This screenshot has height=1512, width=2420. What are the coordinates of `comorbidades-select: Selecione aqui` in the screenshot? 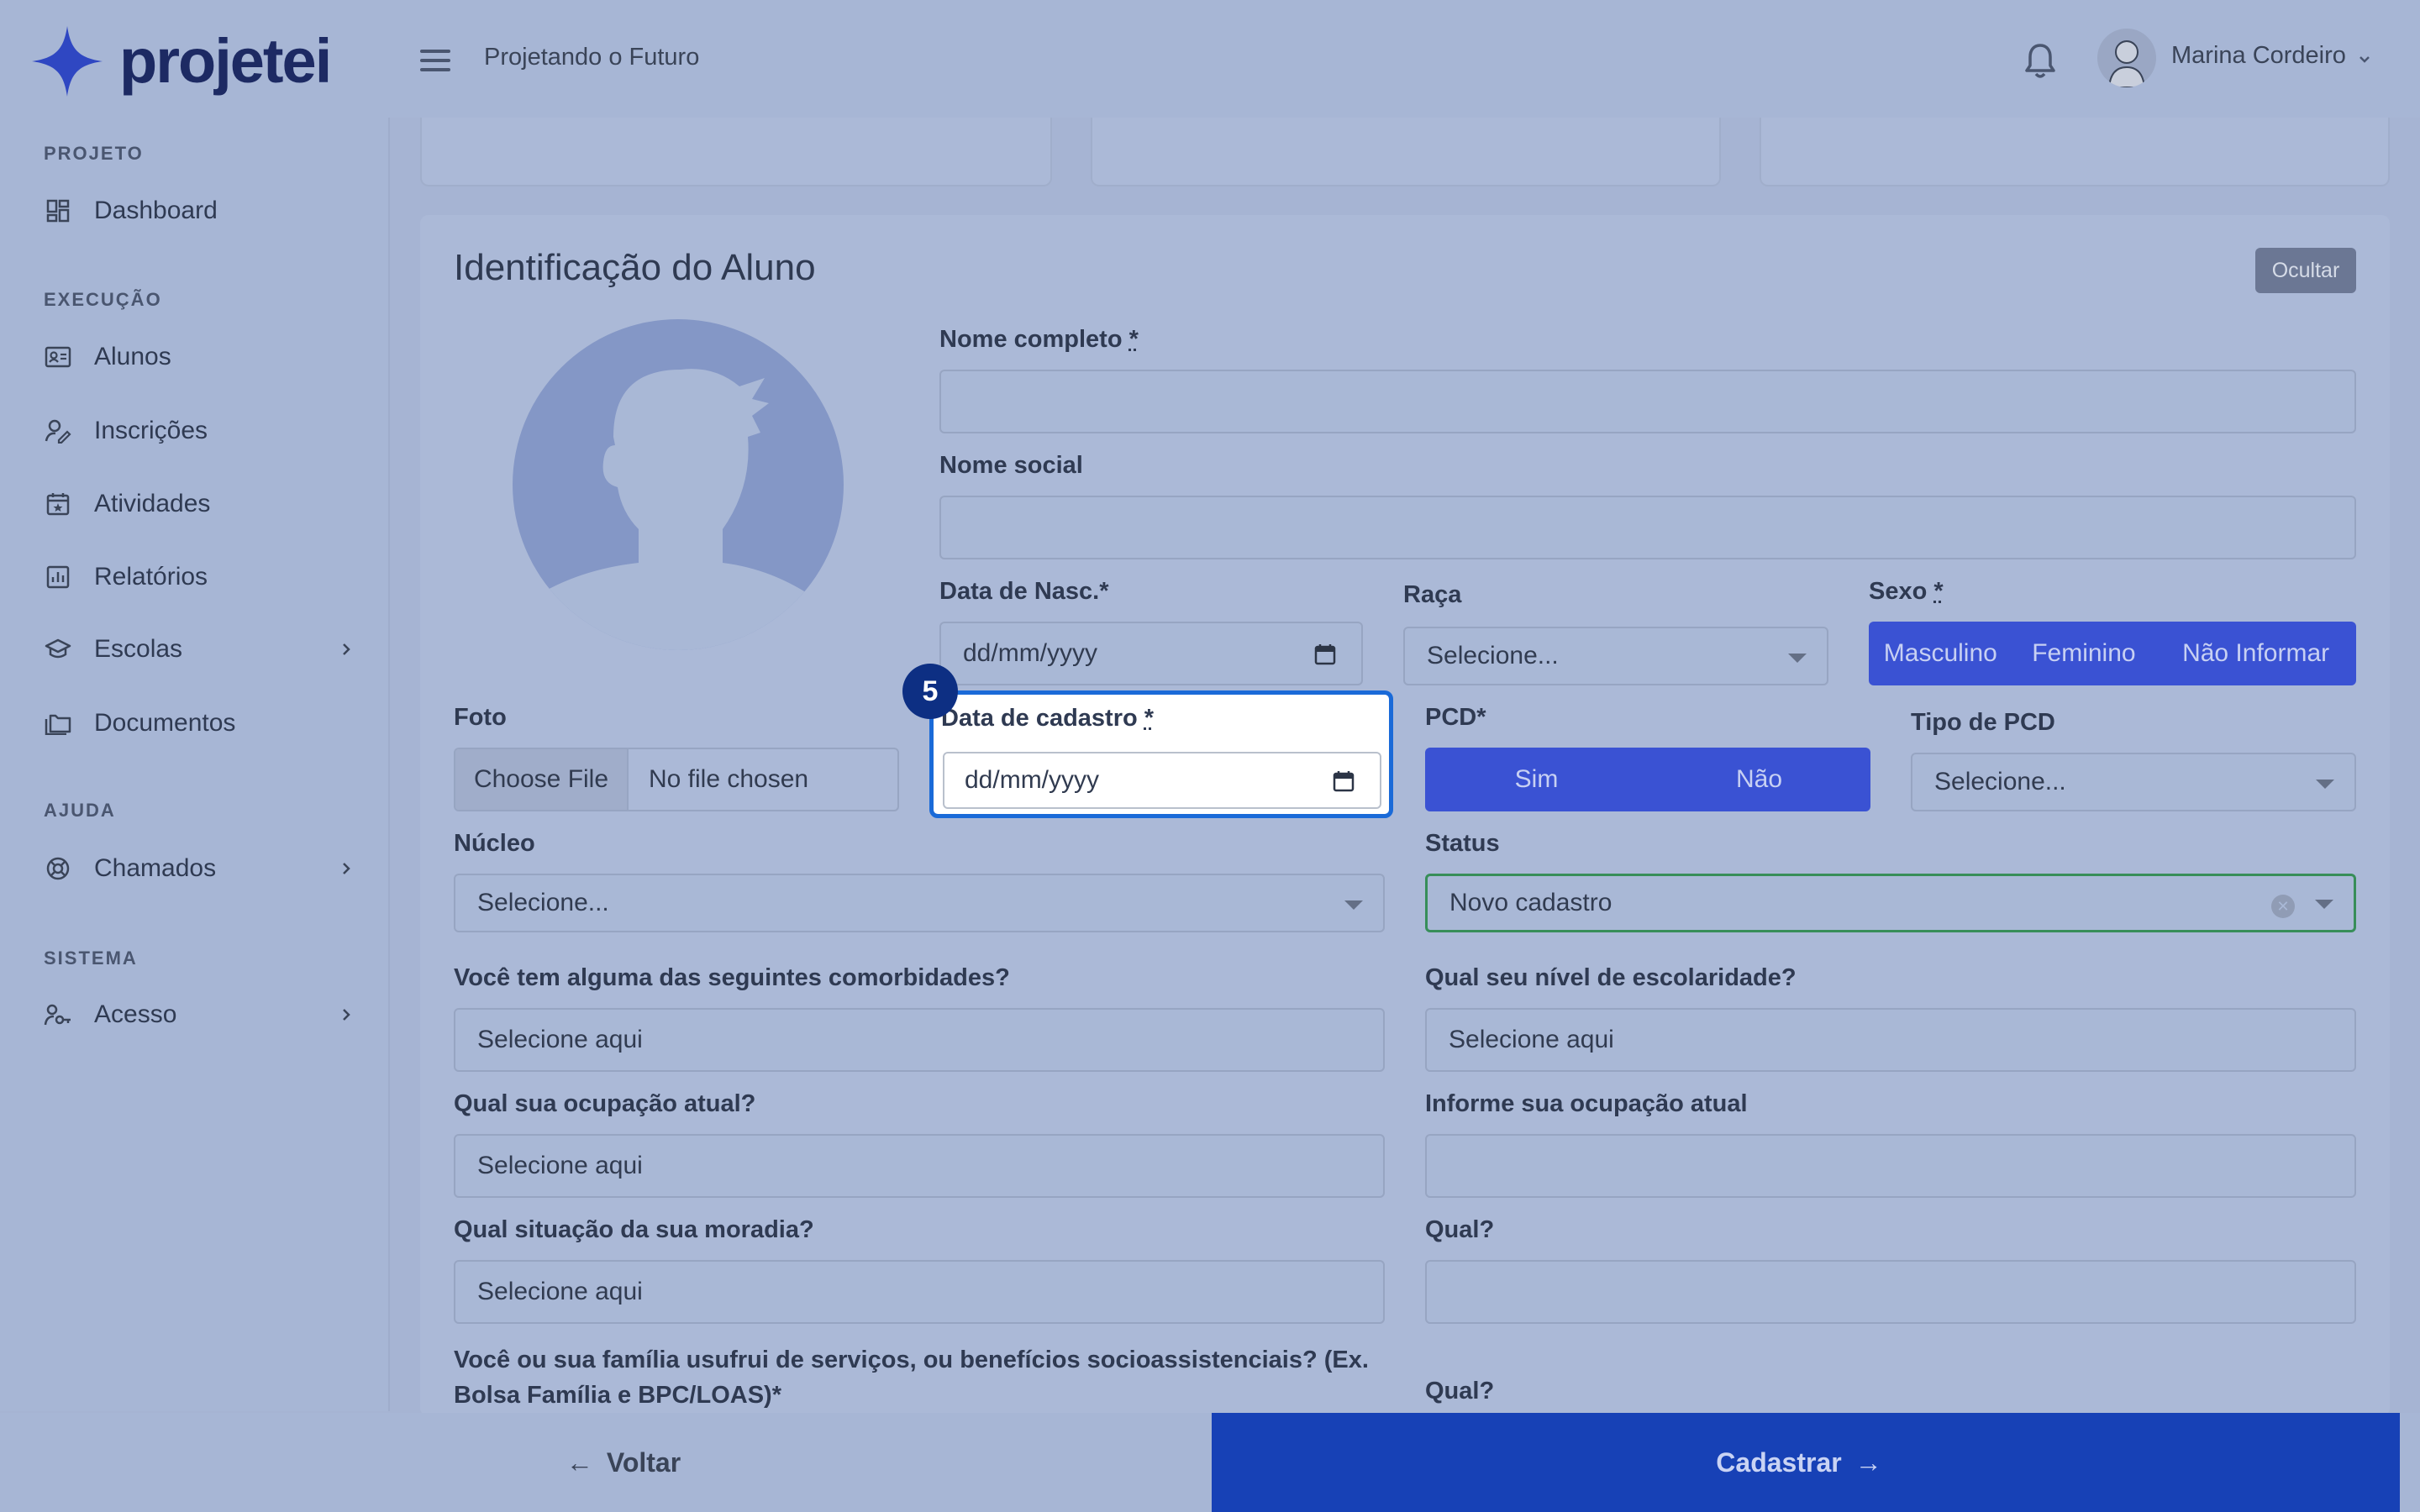 It's located at (920, 1040).